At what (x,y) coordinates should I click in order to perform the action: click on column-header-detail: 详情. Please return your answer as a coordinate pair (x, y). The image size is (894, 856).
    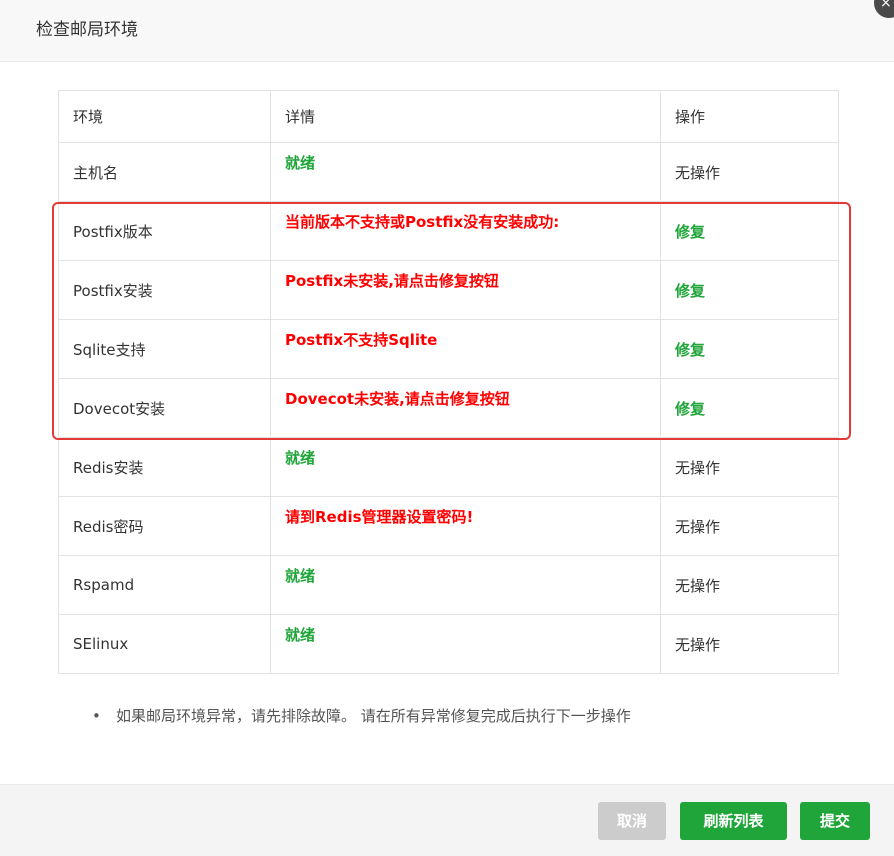
    Looking at the image, I should click on (465, 116).